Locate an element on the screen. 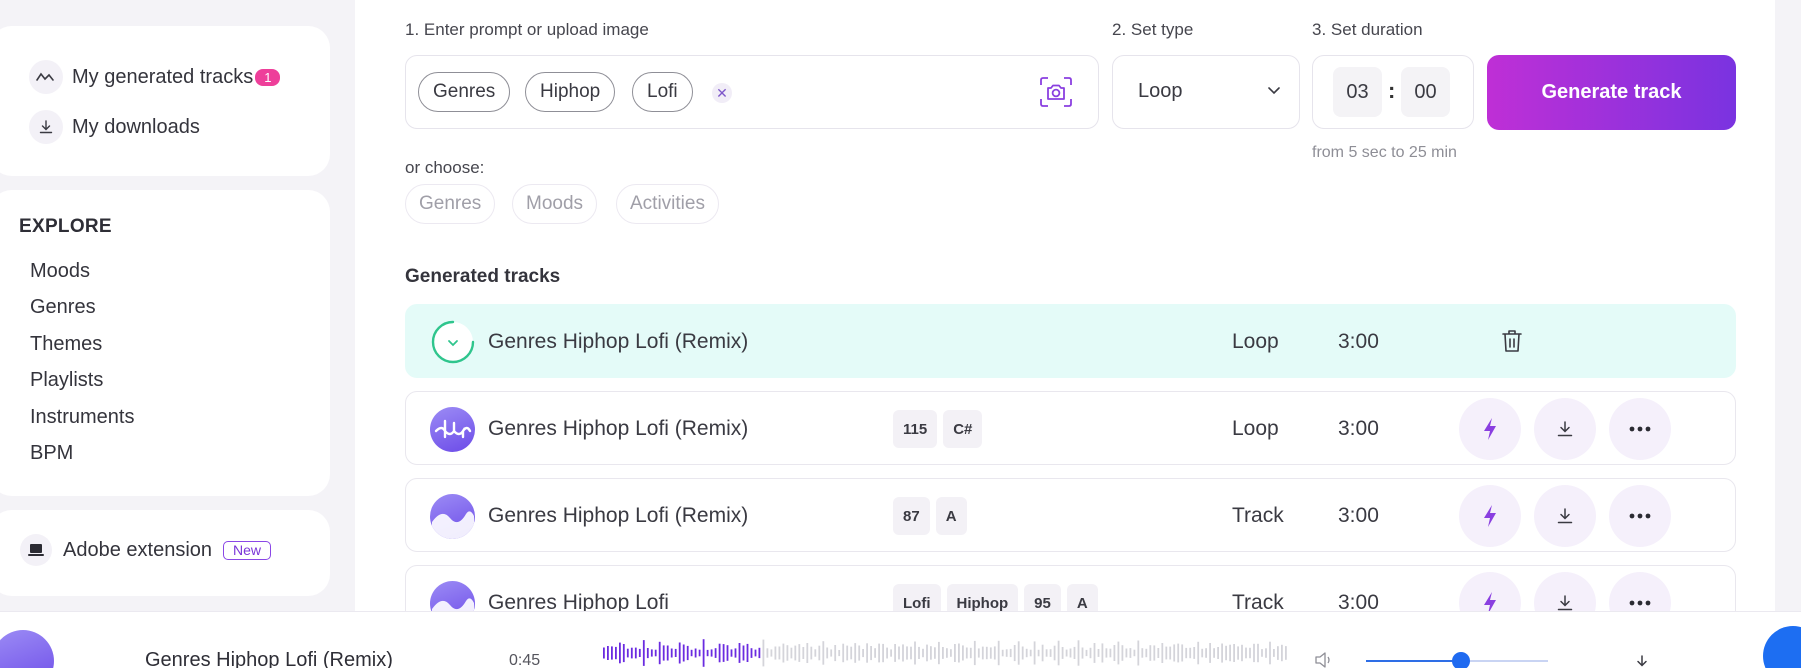 This screenshot has height=668, width=1801. waveform-icon is located at coordinates (46, 77).